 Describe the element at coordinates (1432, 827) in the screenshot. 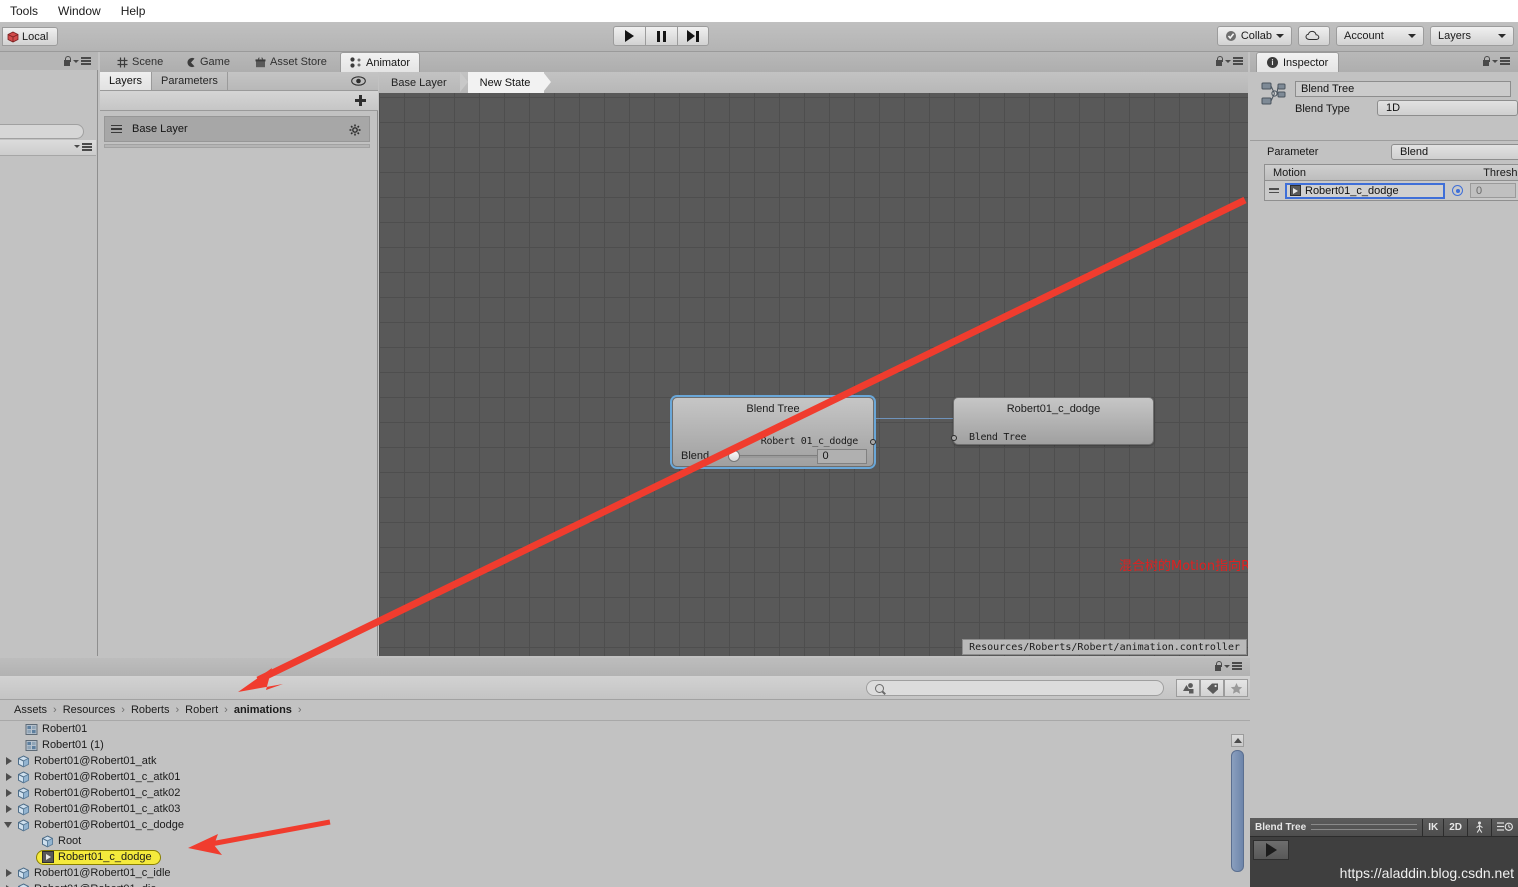

I see `preview-ik-toggle: IK` at that location.